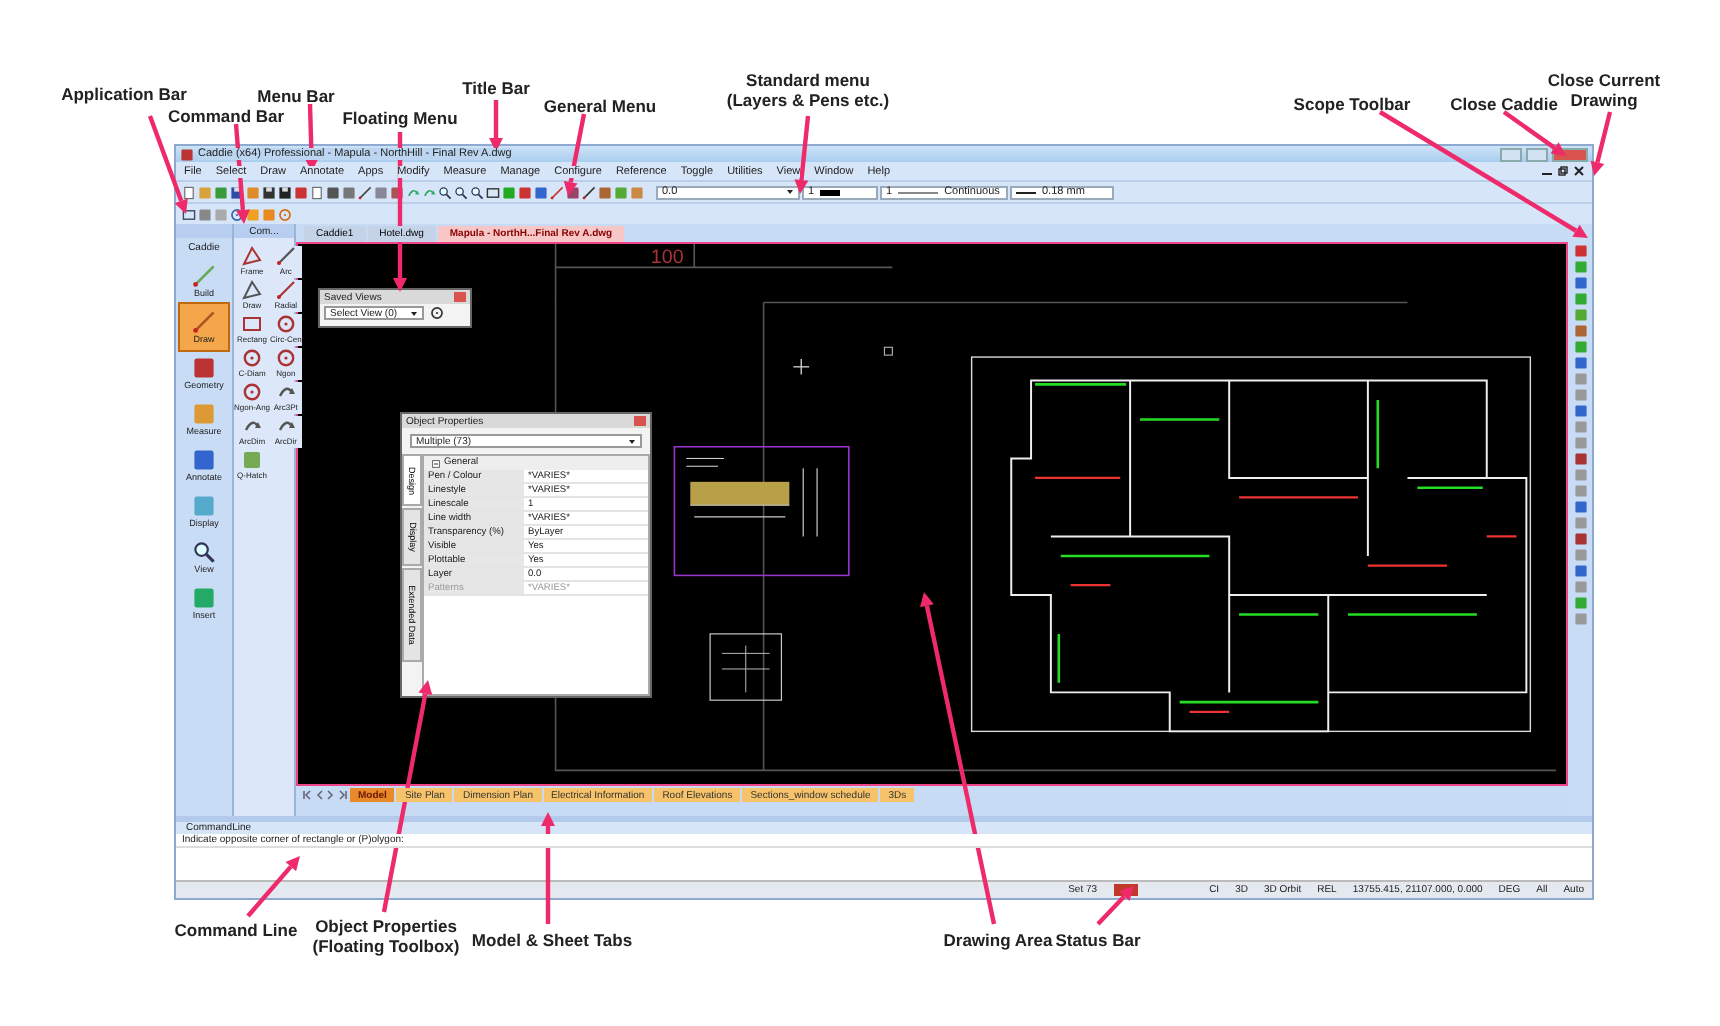 The height and width of the screenshot is (1026, 1720). Describe the element at coordinates (1562, 171) in the screenshot. I see `restore-drawing-button` at that location.